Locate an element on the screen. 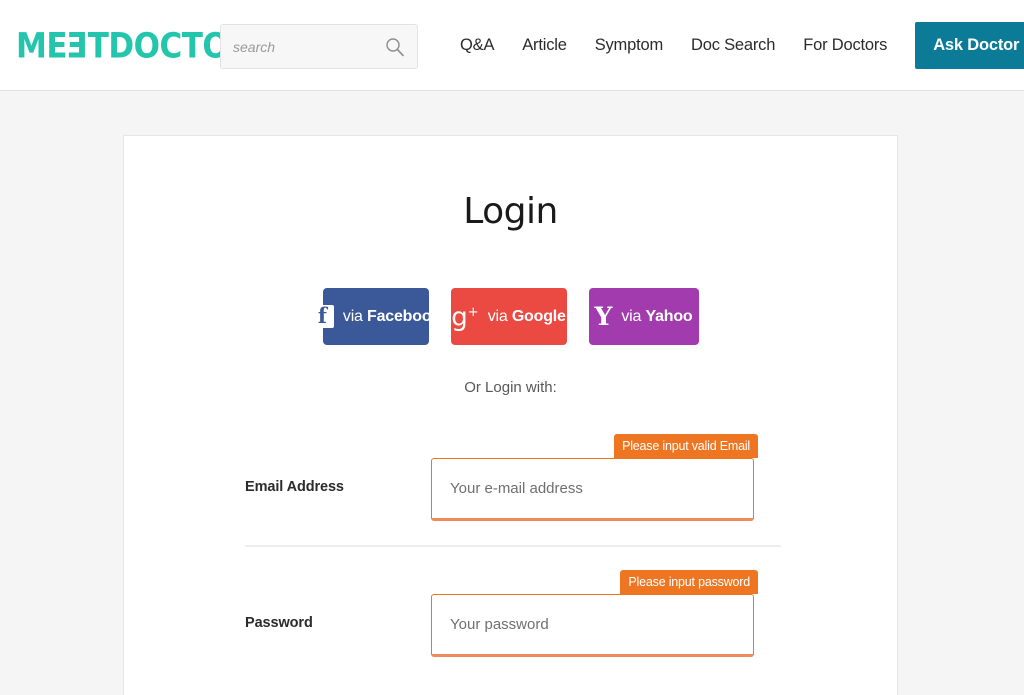 This screenshot has width=1024, height=695. facebook-icon is located at coordinates (322, 316).